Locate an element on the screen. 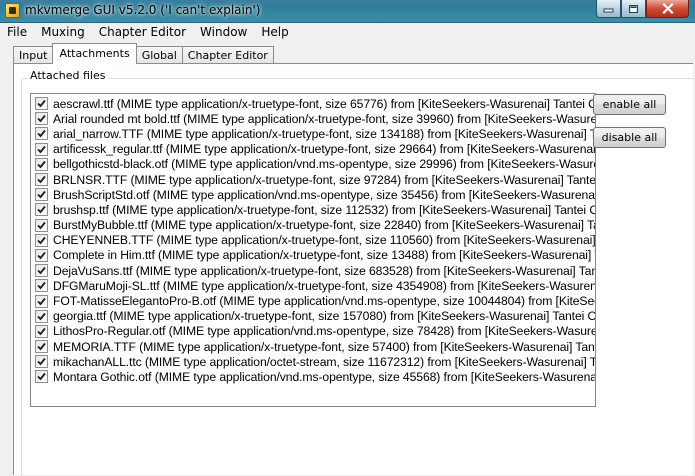 The width and height of the screenshot is (695, 476). enable-all-button: enable all is located at coordinates (629, 104).